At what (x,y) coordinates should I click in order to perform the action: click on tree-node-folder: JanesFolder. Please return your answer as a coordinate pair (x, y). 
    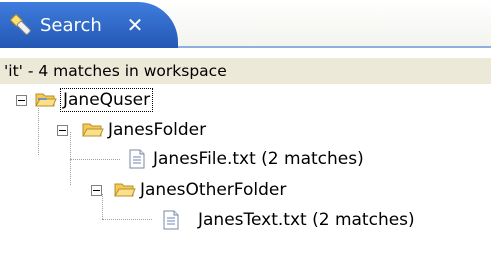
    Looking at the image, I should click on (157, 130).